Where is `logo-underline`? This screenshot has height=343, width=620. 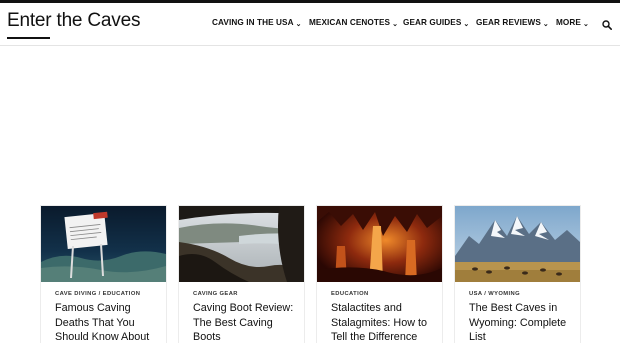
logo-underline is located at coordinates (28, 38).